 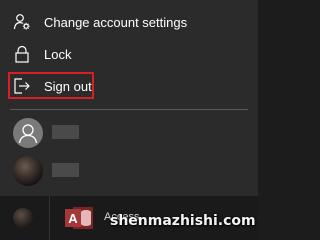 What do you see at coordinates (51, 85) in the screenshot?
I see `sign-out-highlight-box` at bounding box center [51, 85].